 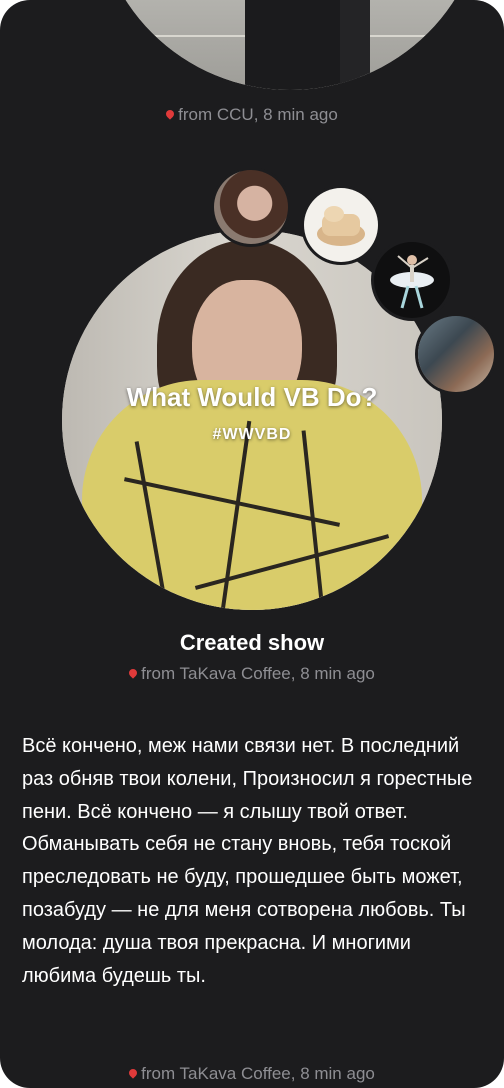 What do you see at coordinates (456, 354) in the screenshot?
I see `thumbnail-street-scene` at bounding box center [456, 354].